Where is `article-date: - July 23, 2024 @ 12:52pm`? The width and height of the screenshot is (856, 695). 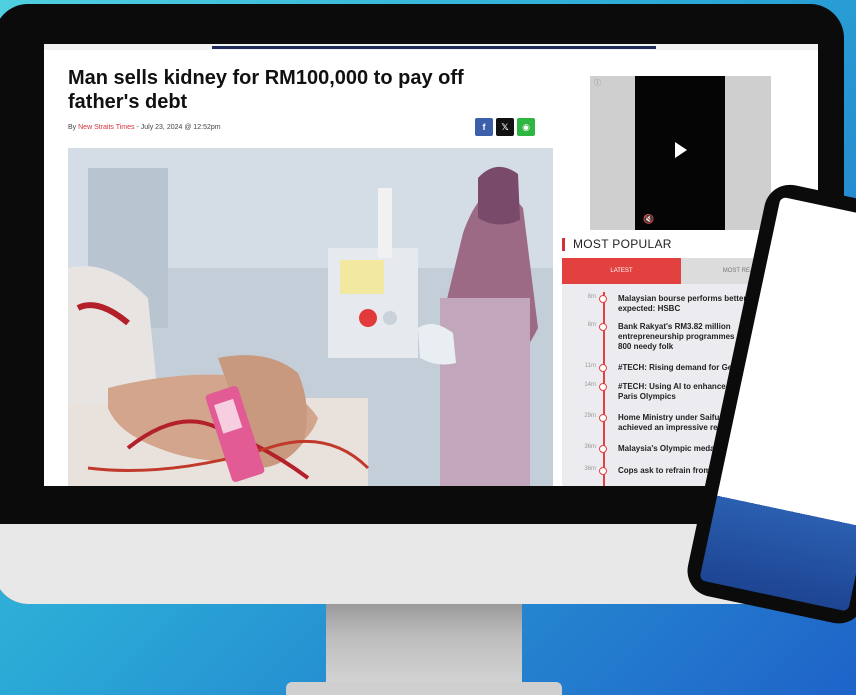 article-date: - July 23, 2024 @ 12:52pm is located at coordinates (177, 127).